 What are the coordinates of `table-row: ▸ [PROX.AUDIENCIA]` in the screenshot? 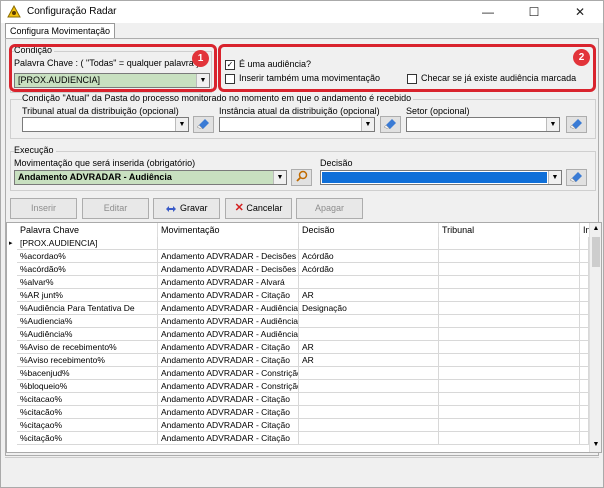 It's located at (298, 243).